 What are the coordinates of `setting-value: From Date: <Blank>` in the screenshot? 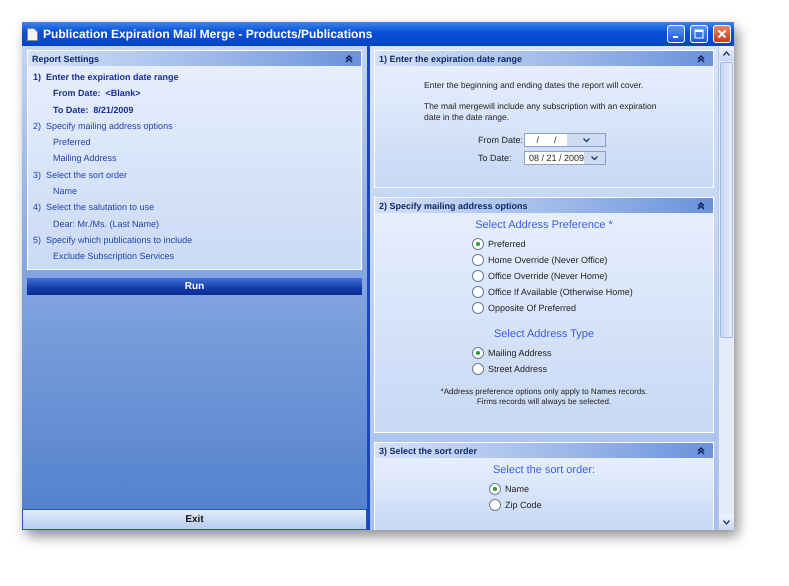 It's located at (97, 93).